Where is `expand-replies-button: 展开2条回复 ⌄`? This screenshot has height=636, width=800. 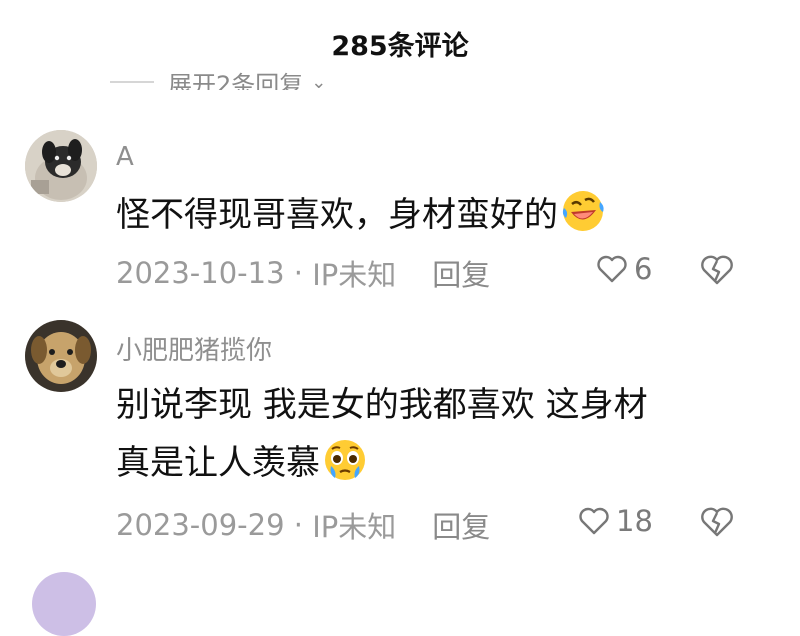 expand-replies-button: 展开2条回复 ⌄ is located at coordinates (218, 79).